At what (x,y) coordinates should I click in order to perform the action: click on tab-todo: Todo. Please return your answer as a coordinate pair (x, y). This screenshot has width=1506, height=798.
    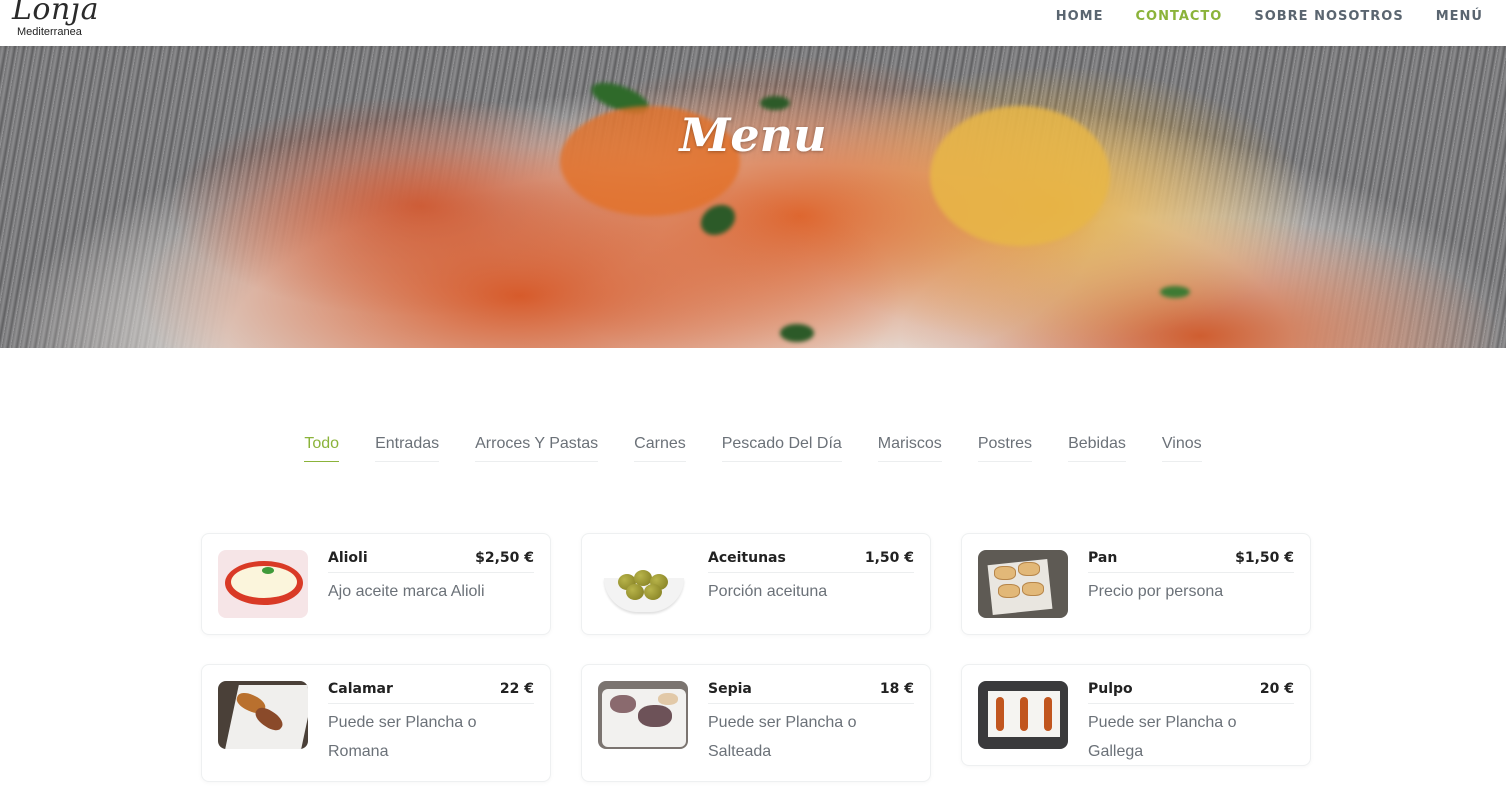
    Looking at the image, I should click on (322, 448).